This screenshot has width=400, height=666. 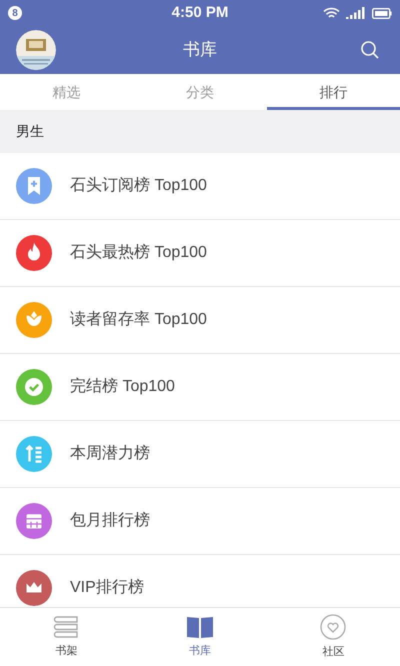 I want to click on open-book-icon, so click(x=200, y=626).